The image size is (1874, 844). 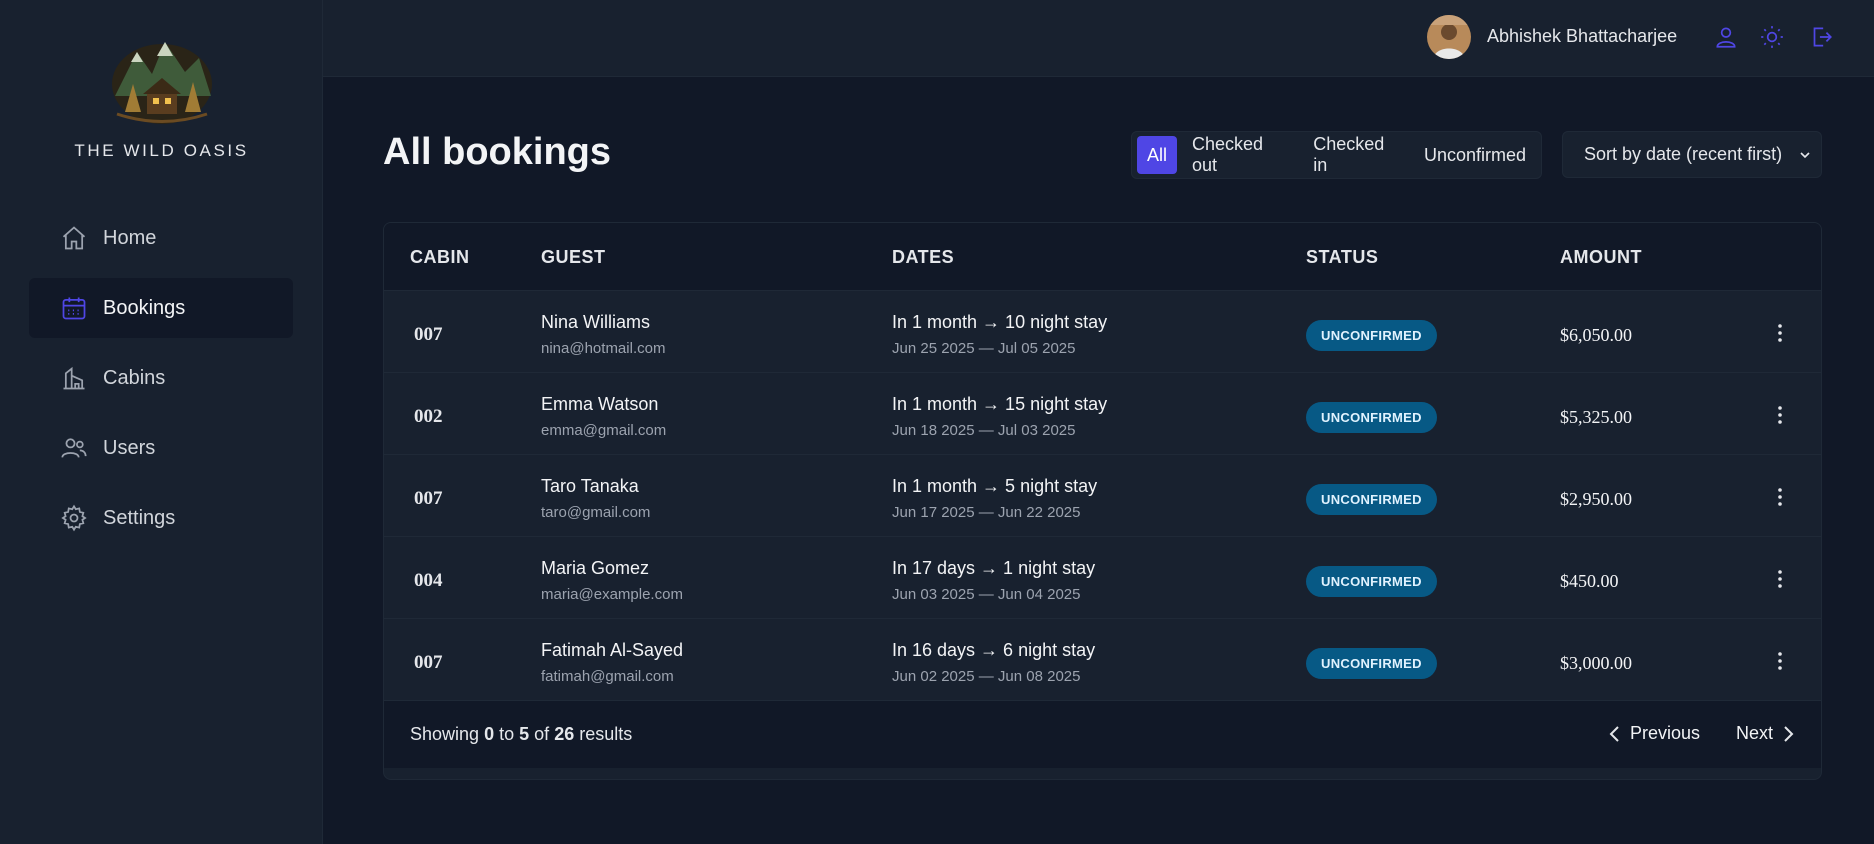 What do you see at coordinates (1342, 257) in the screenshot?
I see `column-header-status: STATUS` at bounding box center [1342, 257].